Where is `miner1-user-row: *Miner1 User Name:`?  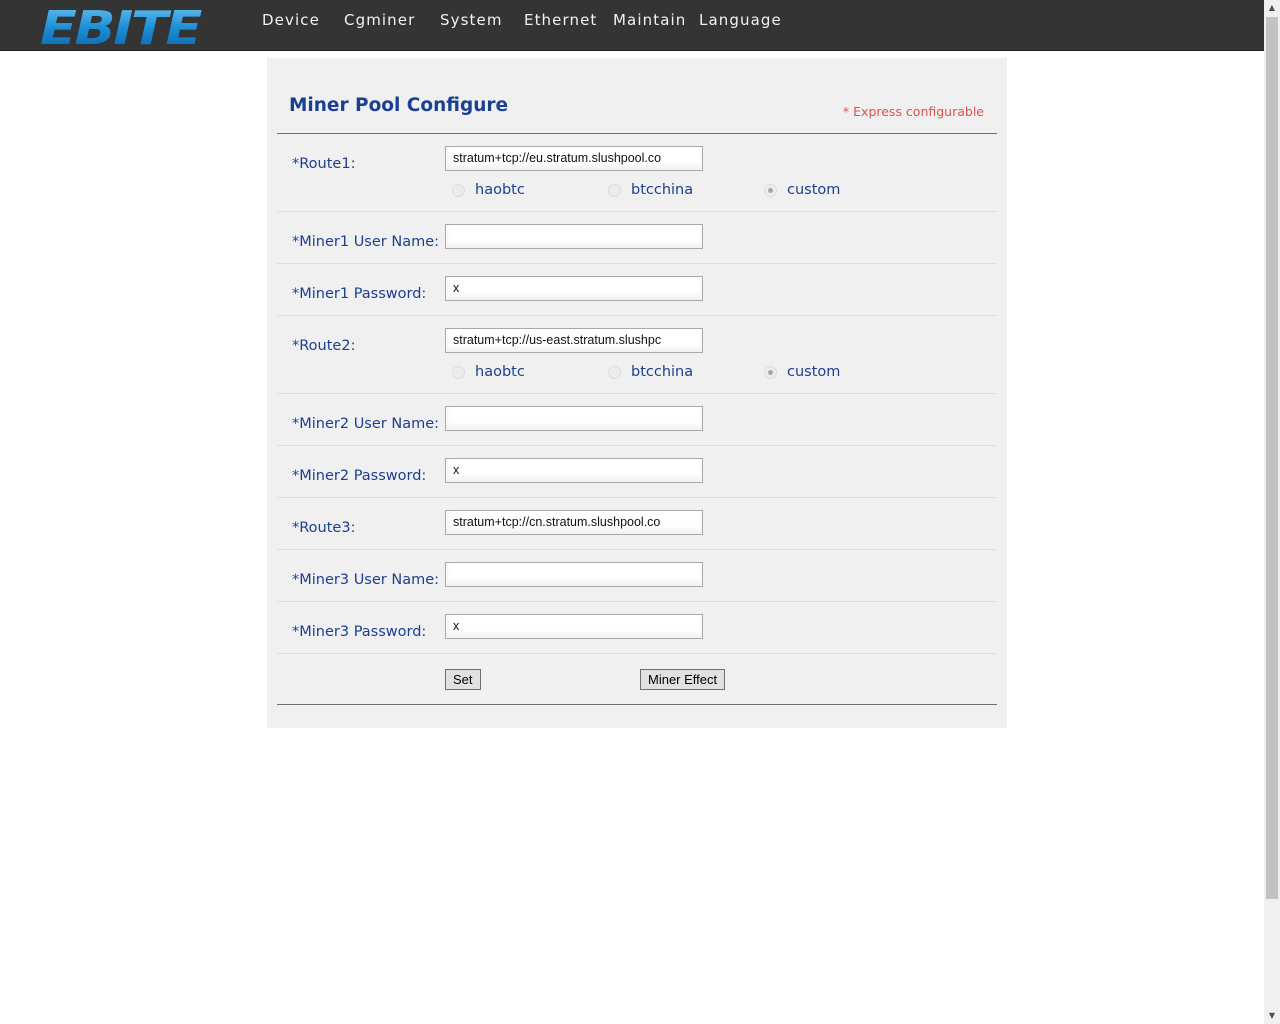 miner1-user-row: *Miner1 User Name: is located at coordinates (637, 238).